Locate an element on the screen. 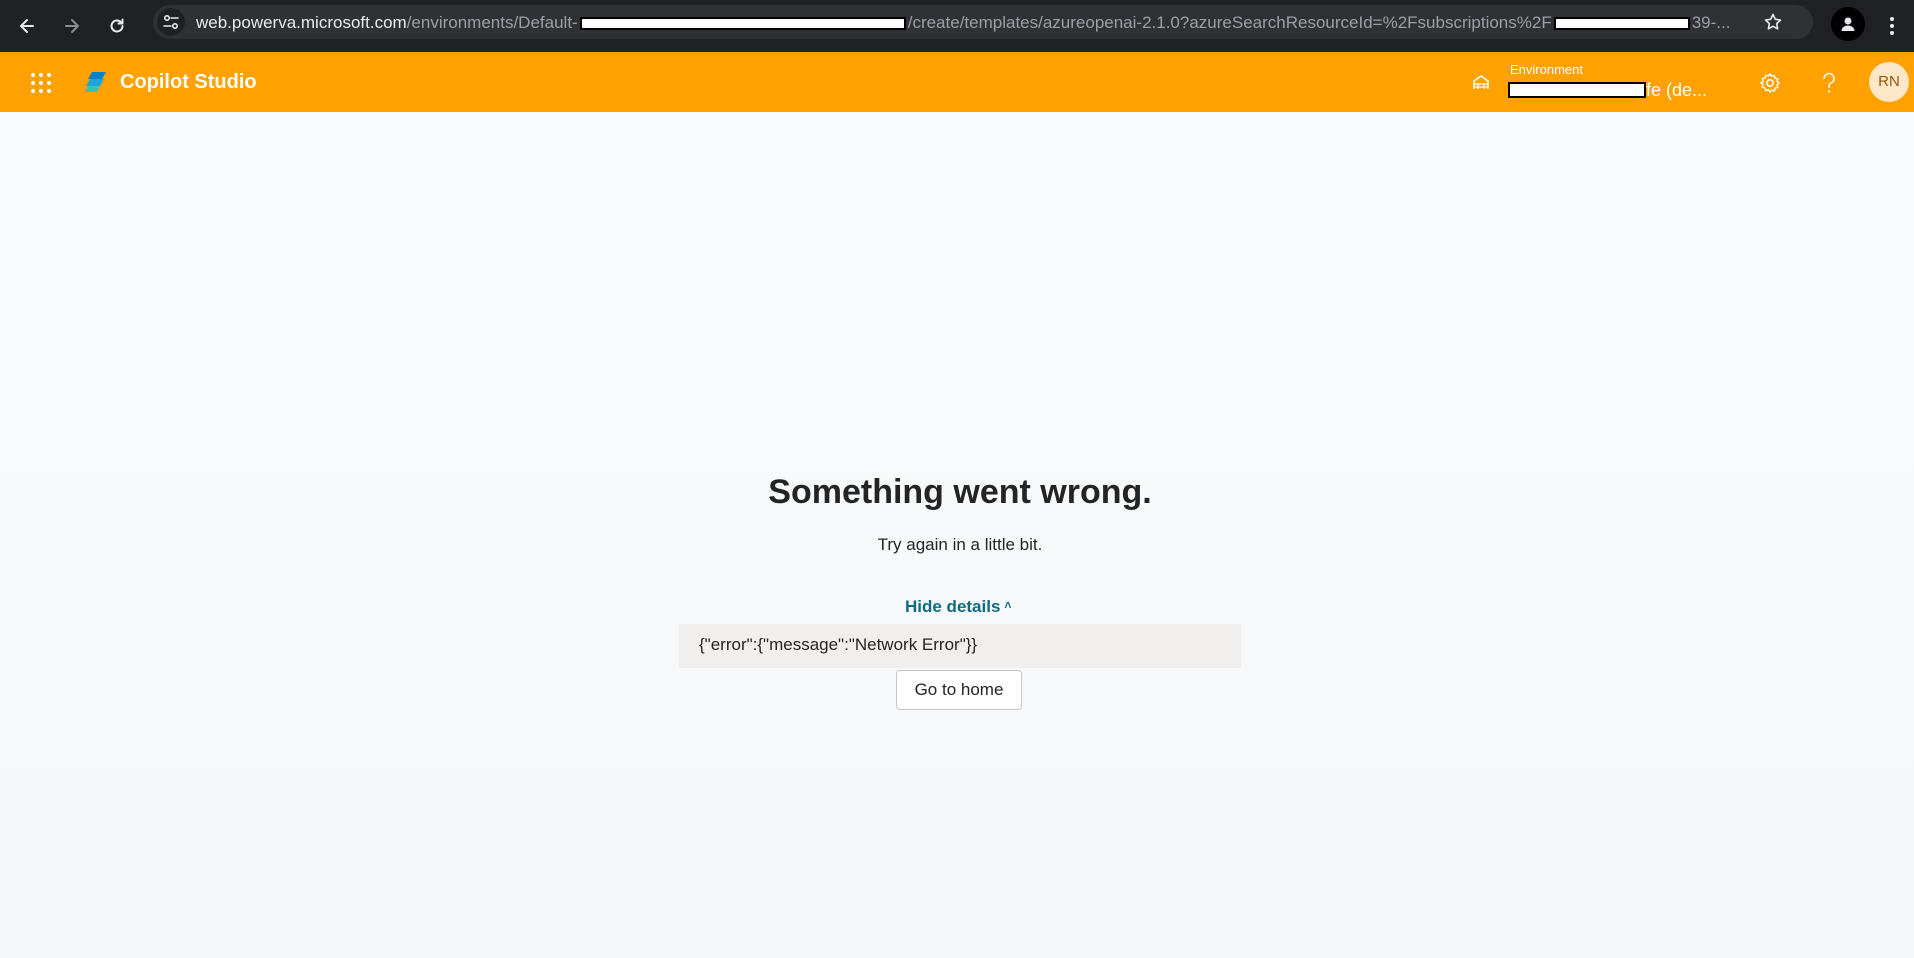 The image size is (1914, 958). reload-button is located at coordinates (117, 26).